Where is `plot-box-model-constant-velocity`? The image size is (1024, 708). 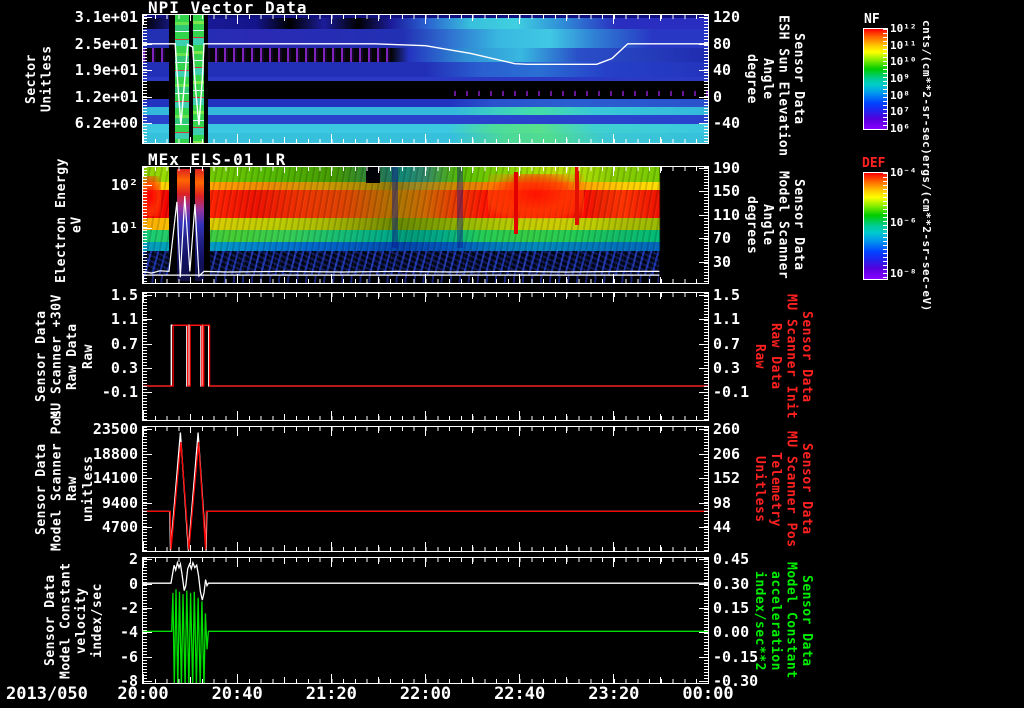 plot-box-model-constant-velocity is located at coordinates (425, 620).